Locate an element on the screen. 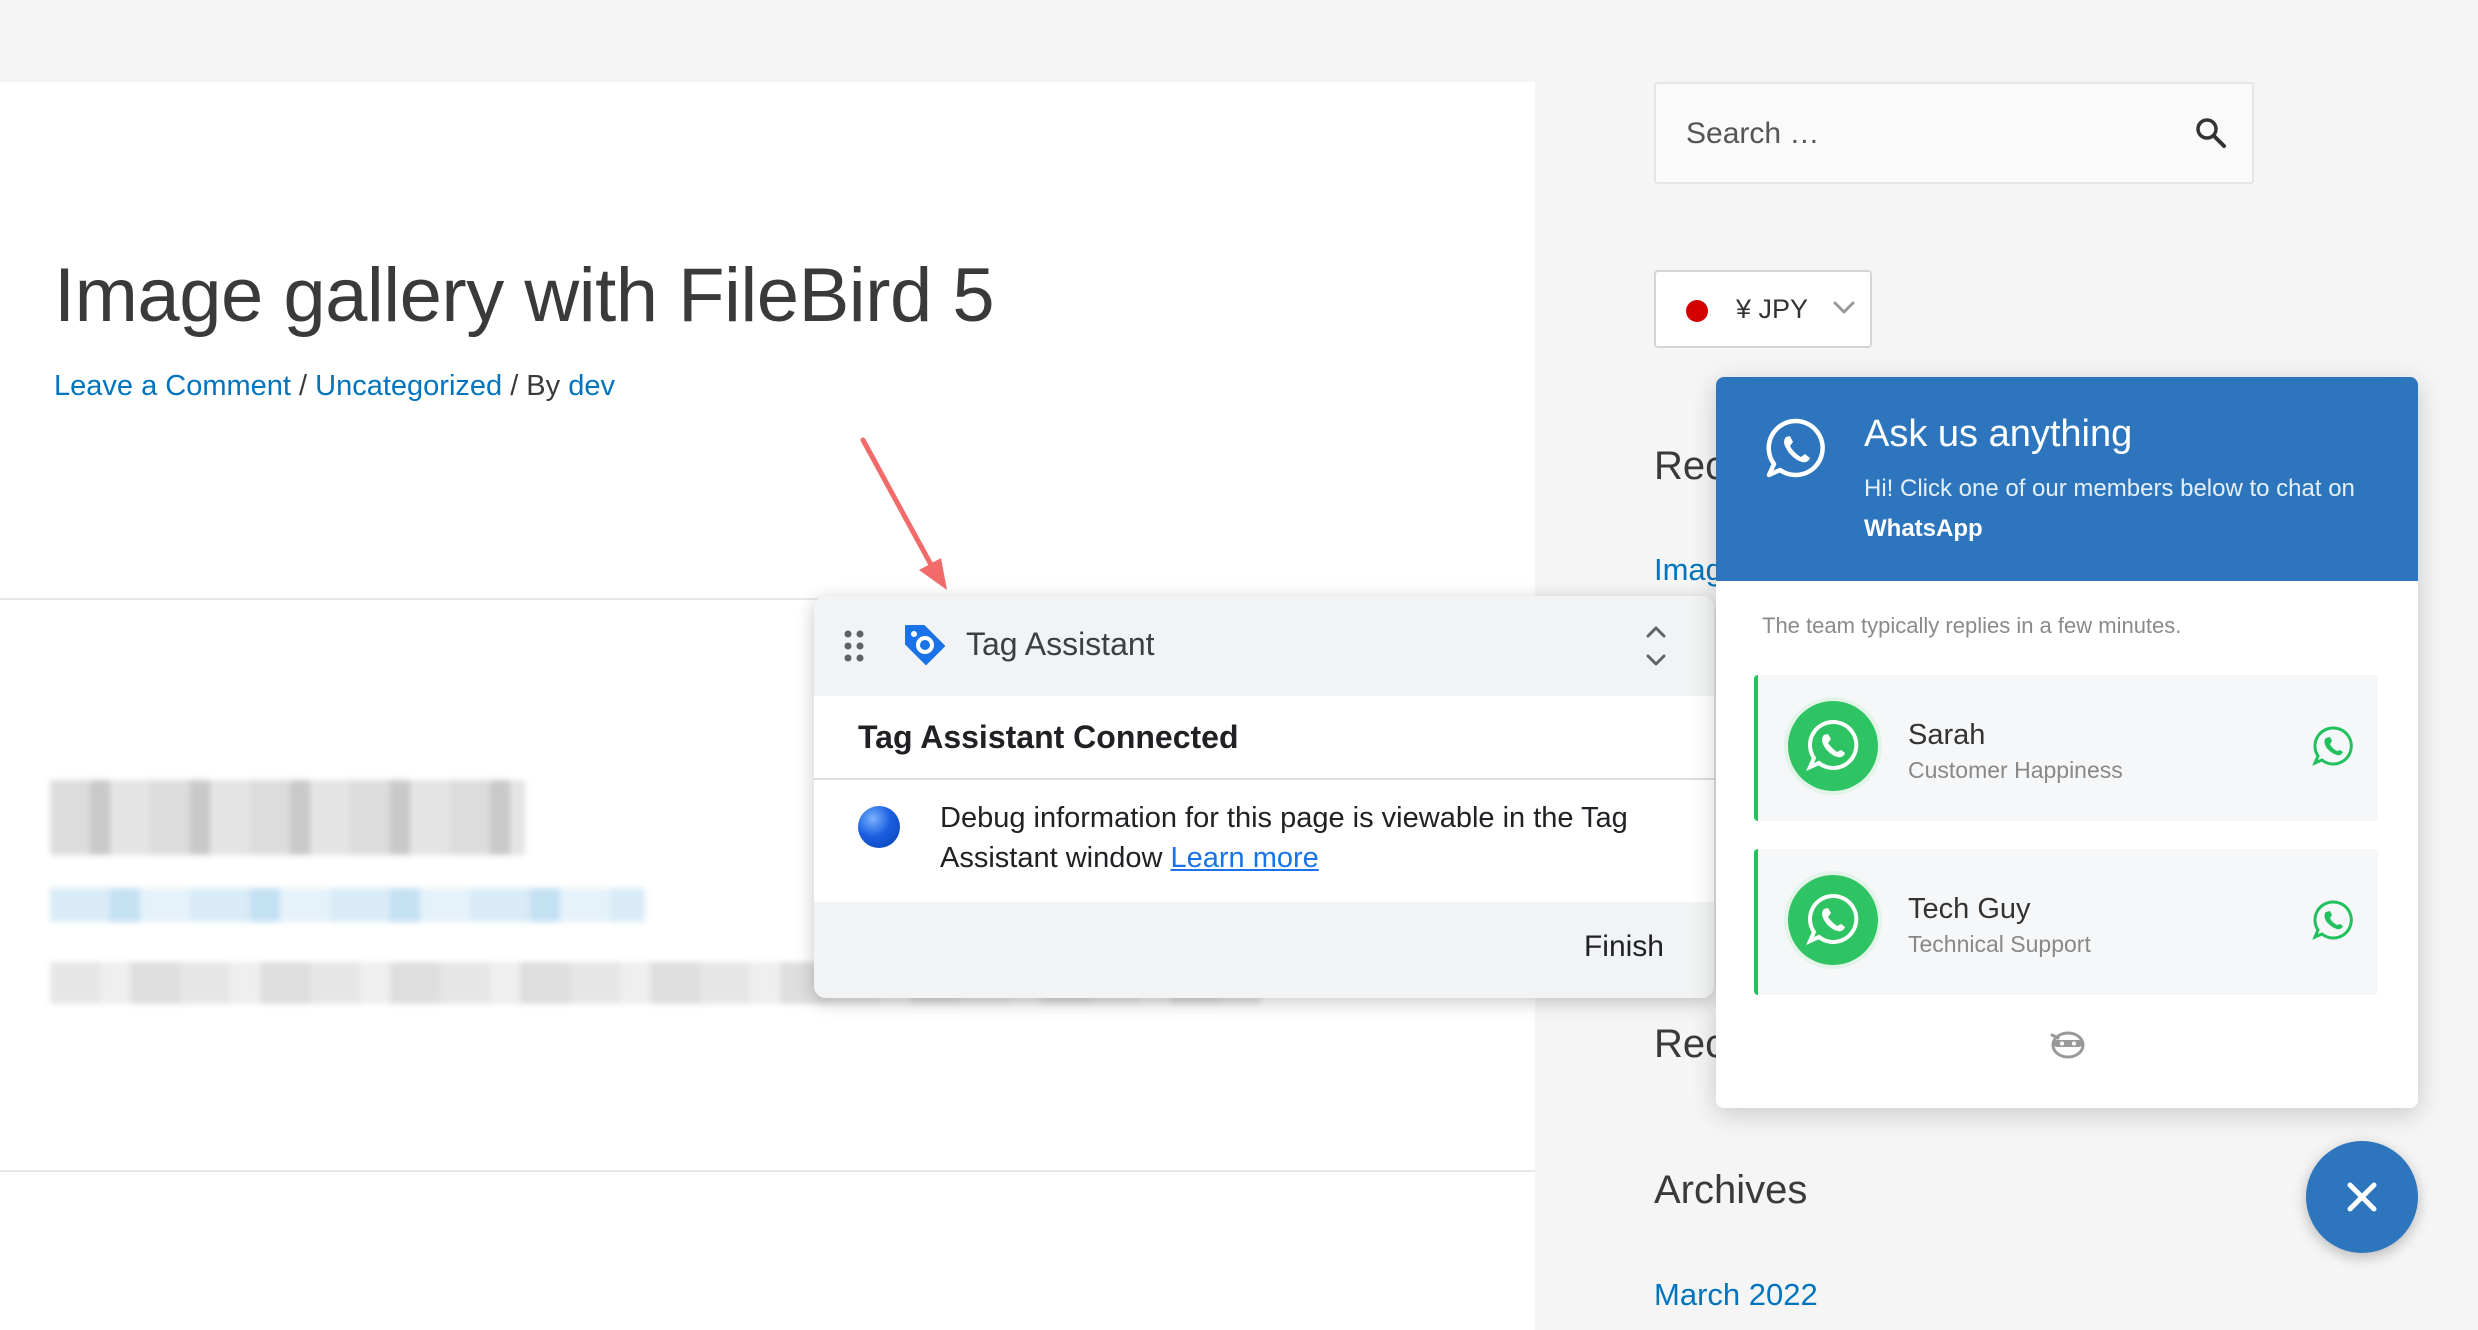  recent-comments-heading: Rec is located at coordinates (1690, 1044).